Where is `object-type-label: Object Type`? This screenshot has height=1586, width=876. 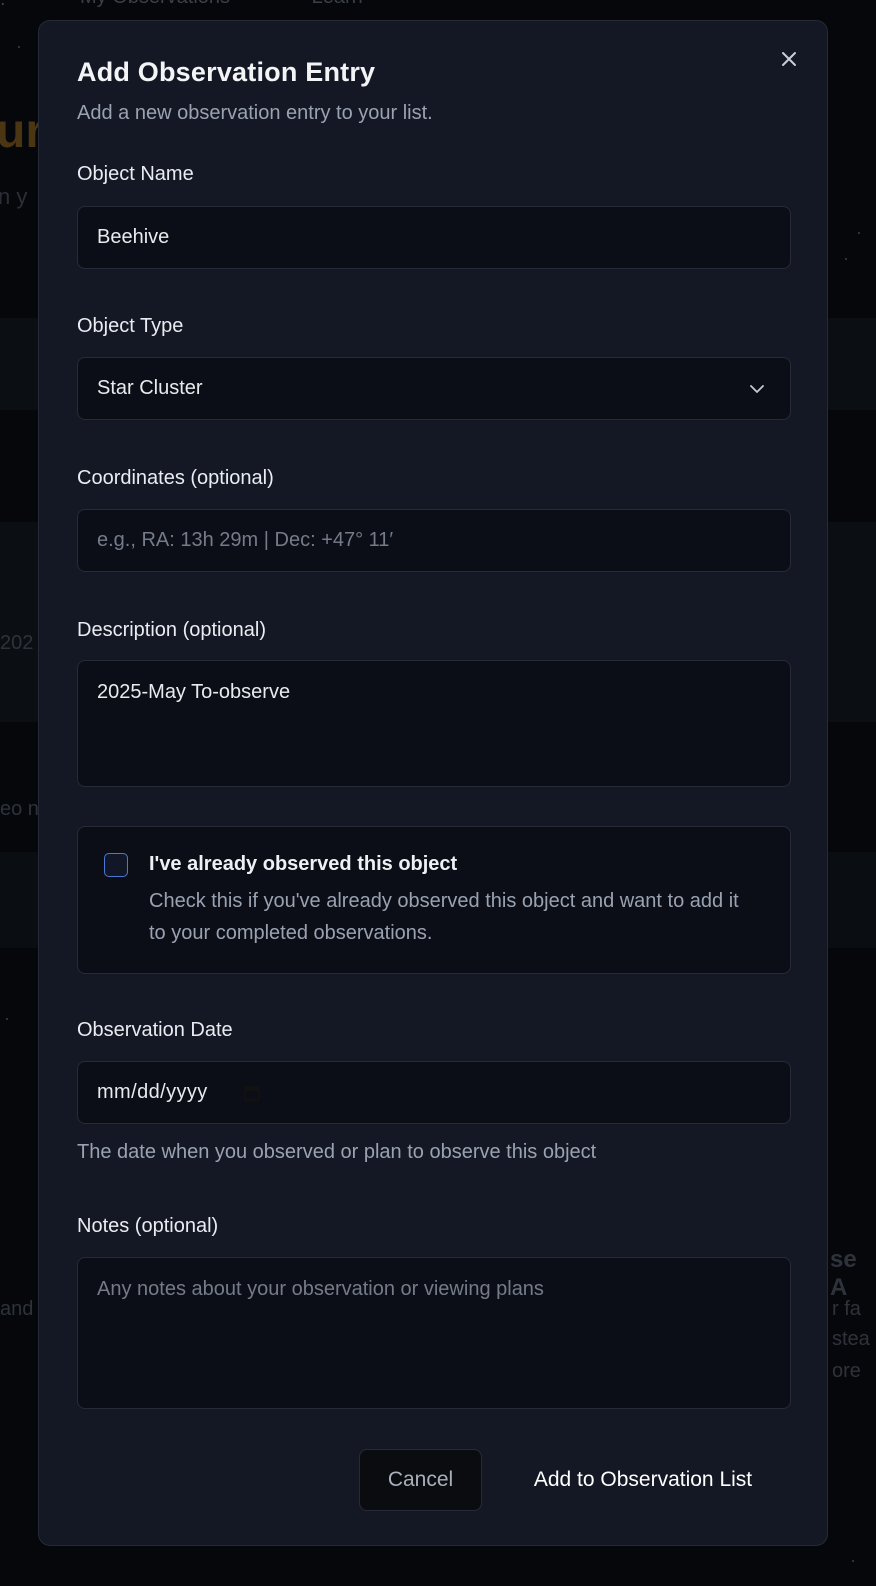 object-type-label: Object Type is located at coordinates (130, 326).